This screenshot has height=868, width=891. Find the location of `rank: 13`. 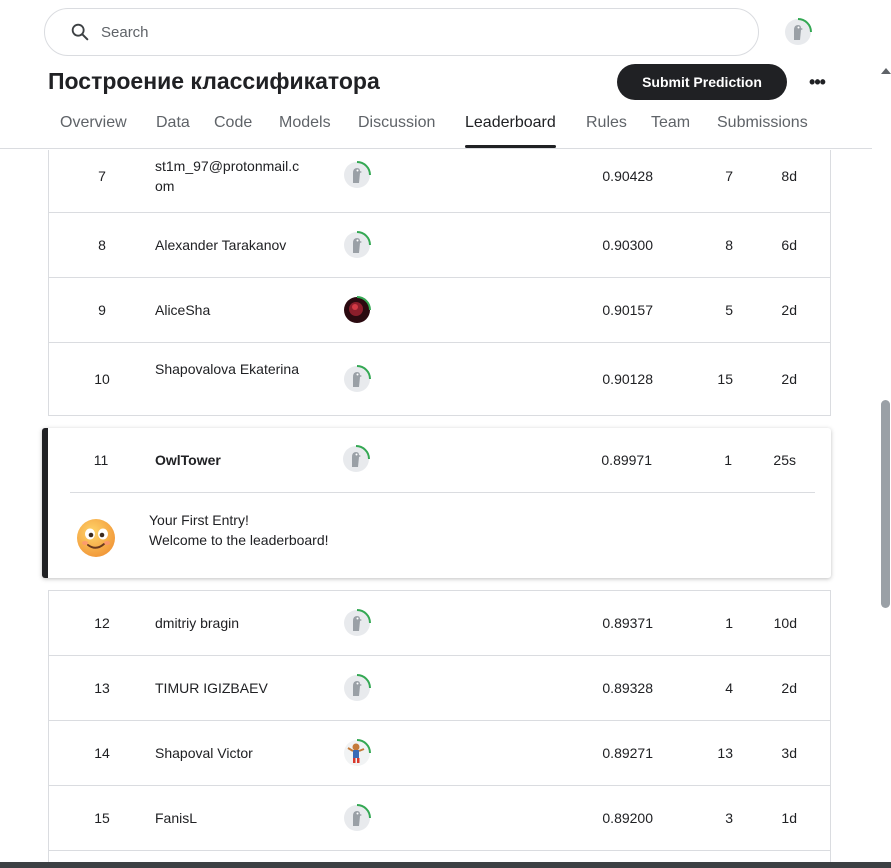

rank: 13 is located at coordinates (102, 688).